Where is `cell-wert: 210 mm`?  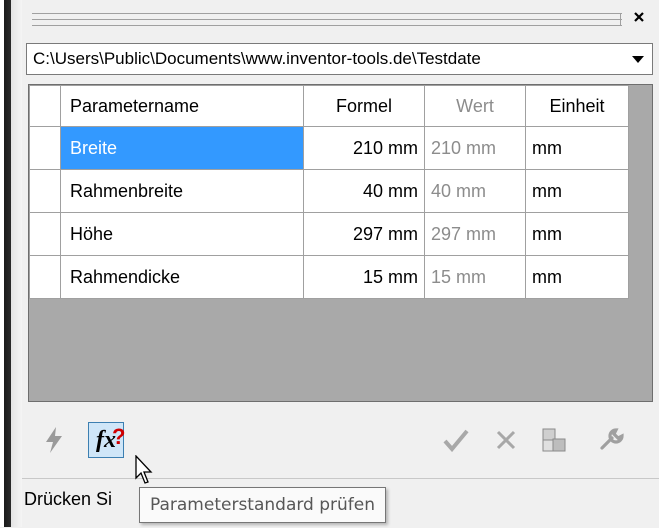 cell-wert: 210 mm is located at coordinates (475, 148).